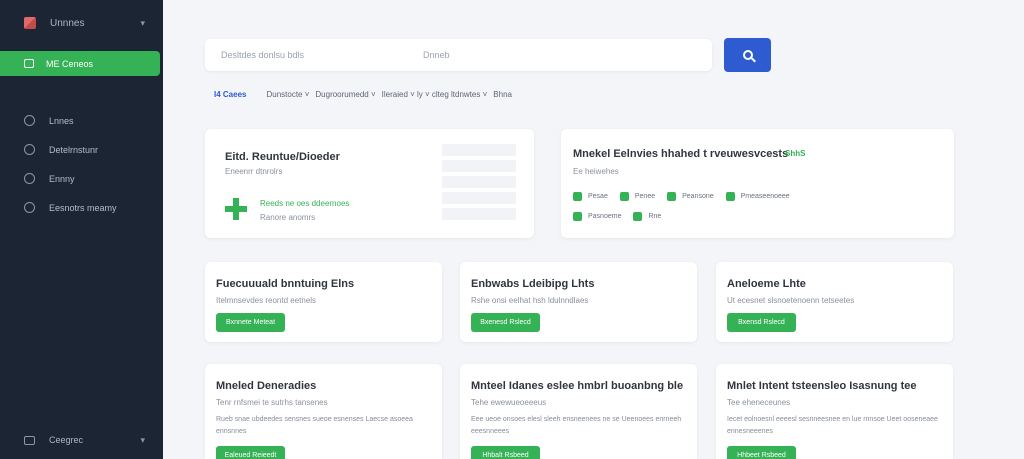  I want to click on chip-label: Pasnoeme, so click(605, 216).